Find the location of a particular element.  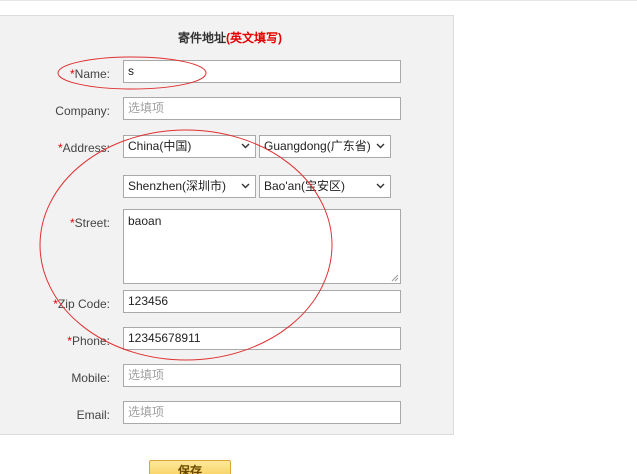

email-label-text: Email: is located at coordinates (93, 415).